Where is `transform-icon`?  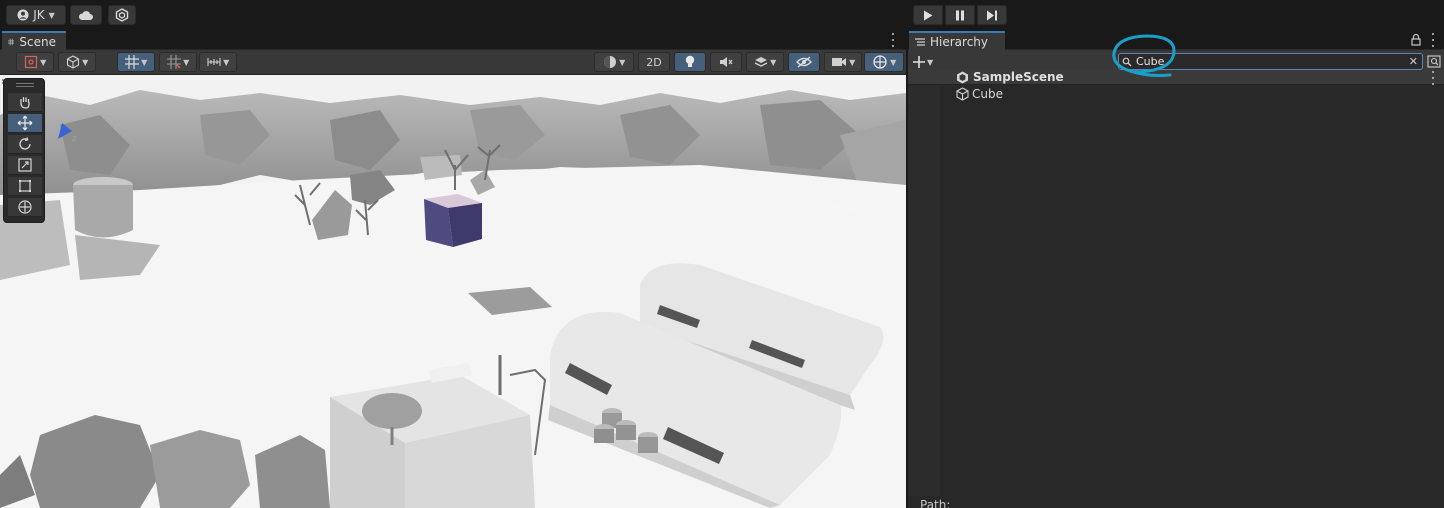 transform-icon is located at coordinates (25, 207).